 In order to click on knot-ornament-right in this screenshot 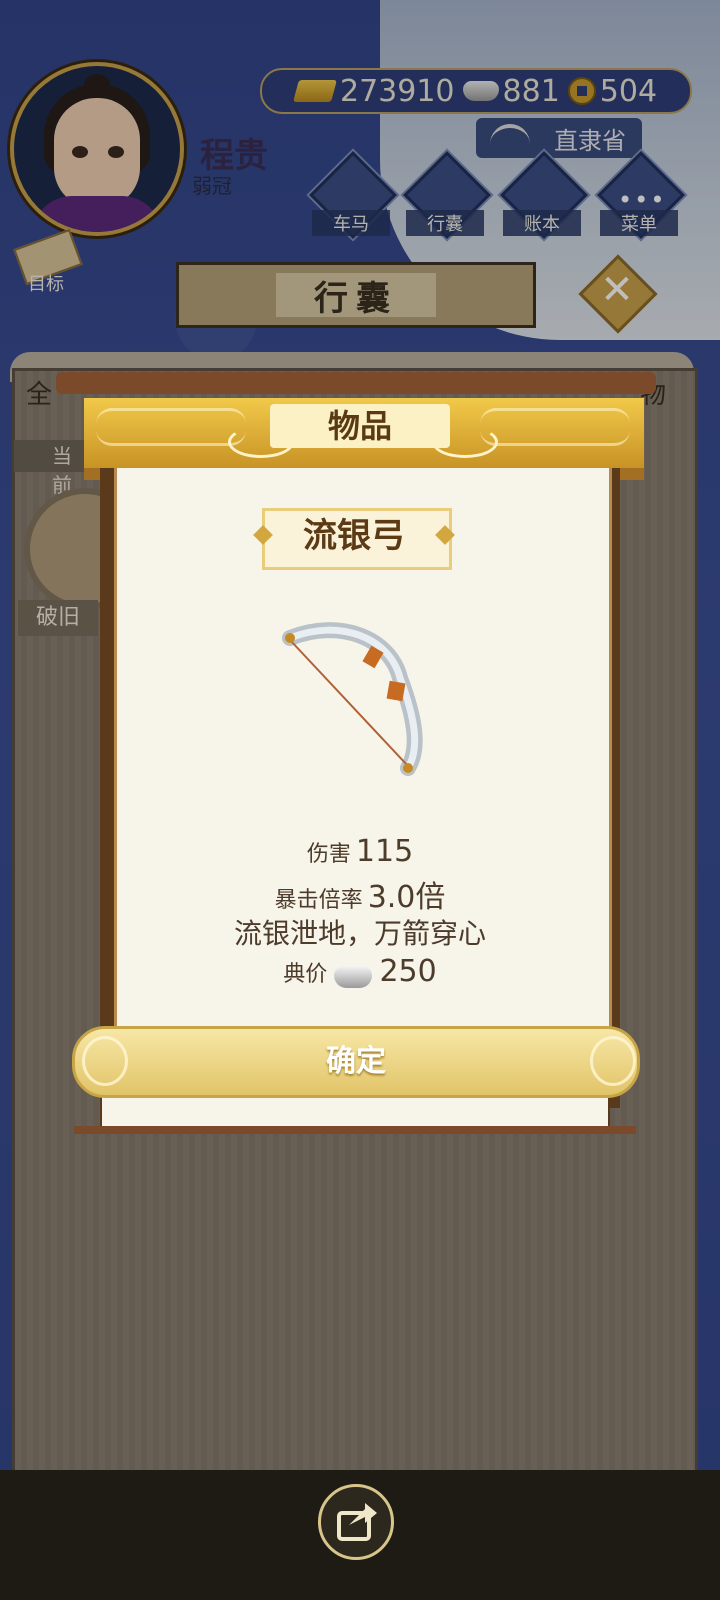, I will do `click(555, 427)`.